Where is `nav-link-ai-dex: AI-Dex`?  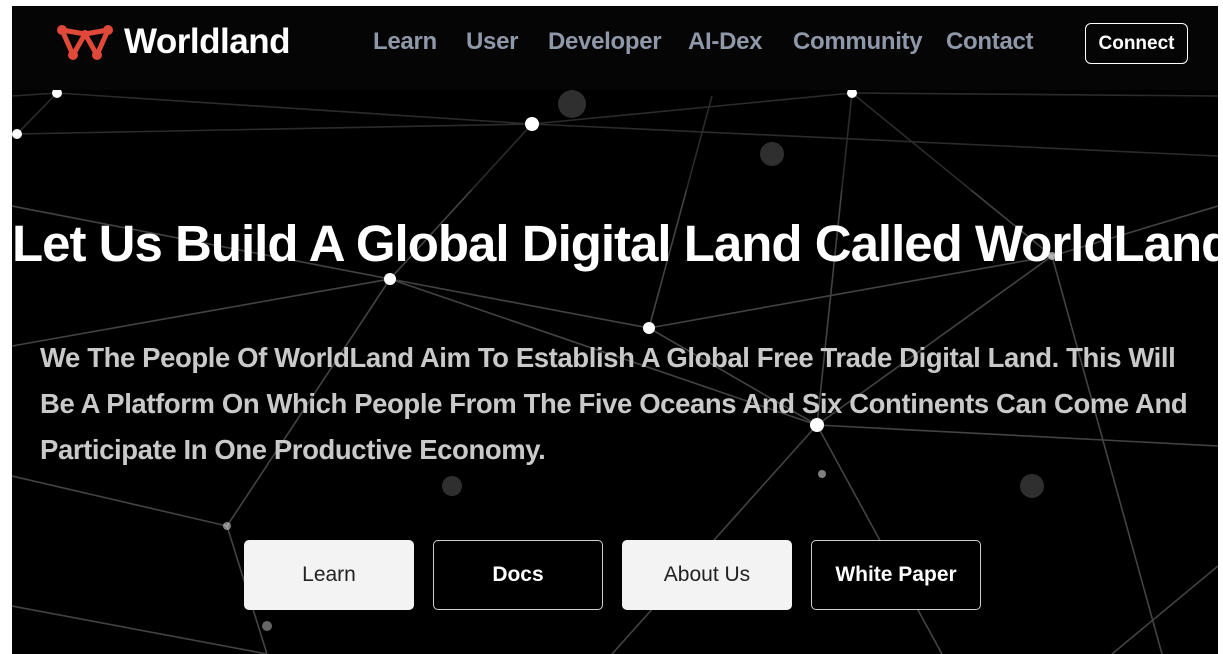
nav-link-ai-dex: AI-Dex is located at coordinates (725, 42).